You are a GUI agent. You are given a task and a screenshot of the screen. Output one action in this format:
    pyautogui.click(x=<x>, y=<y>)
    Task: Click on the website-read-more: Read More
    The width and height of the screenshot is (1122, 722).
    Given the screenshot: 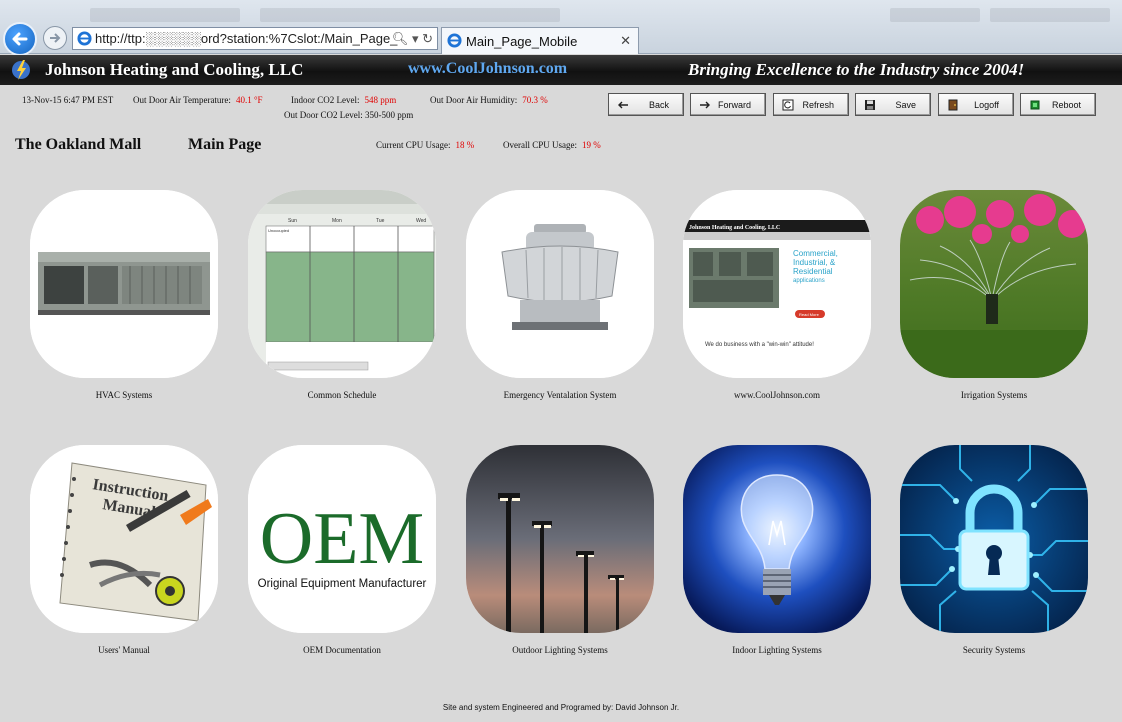 What is the action you would take?
    pyautogui.click(x=809, y=314)
    